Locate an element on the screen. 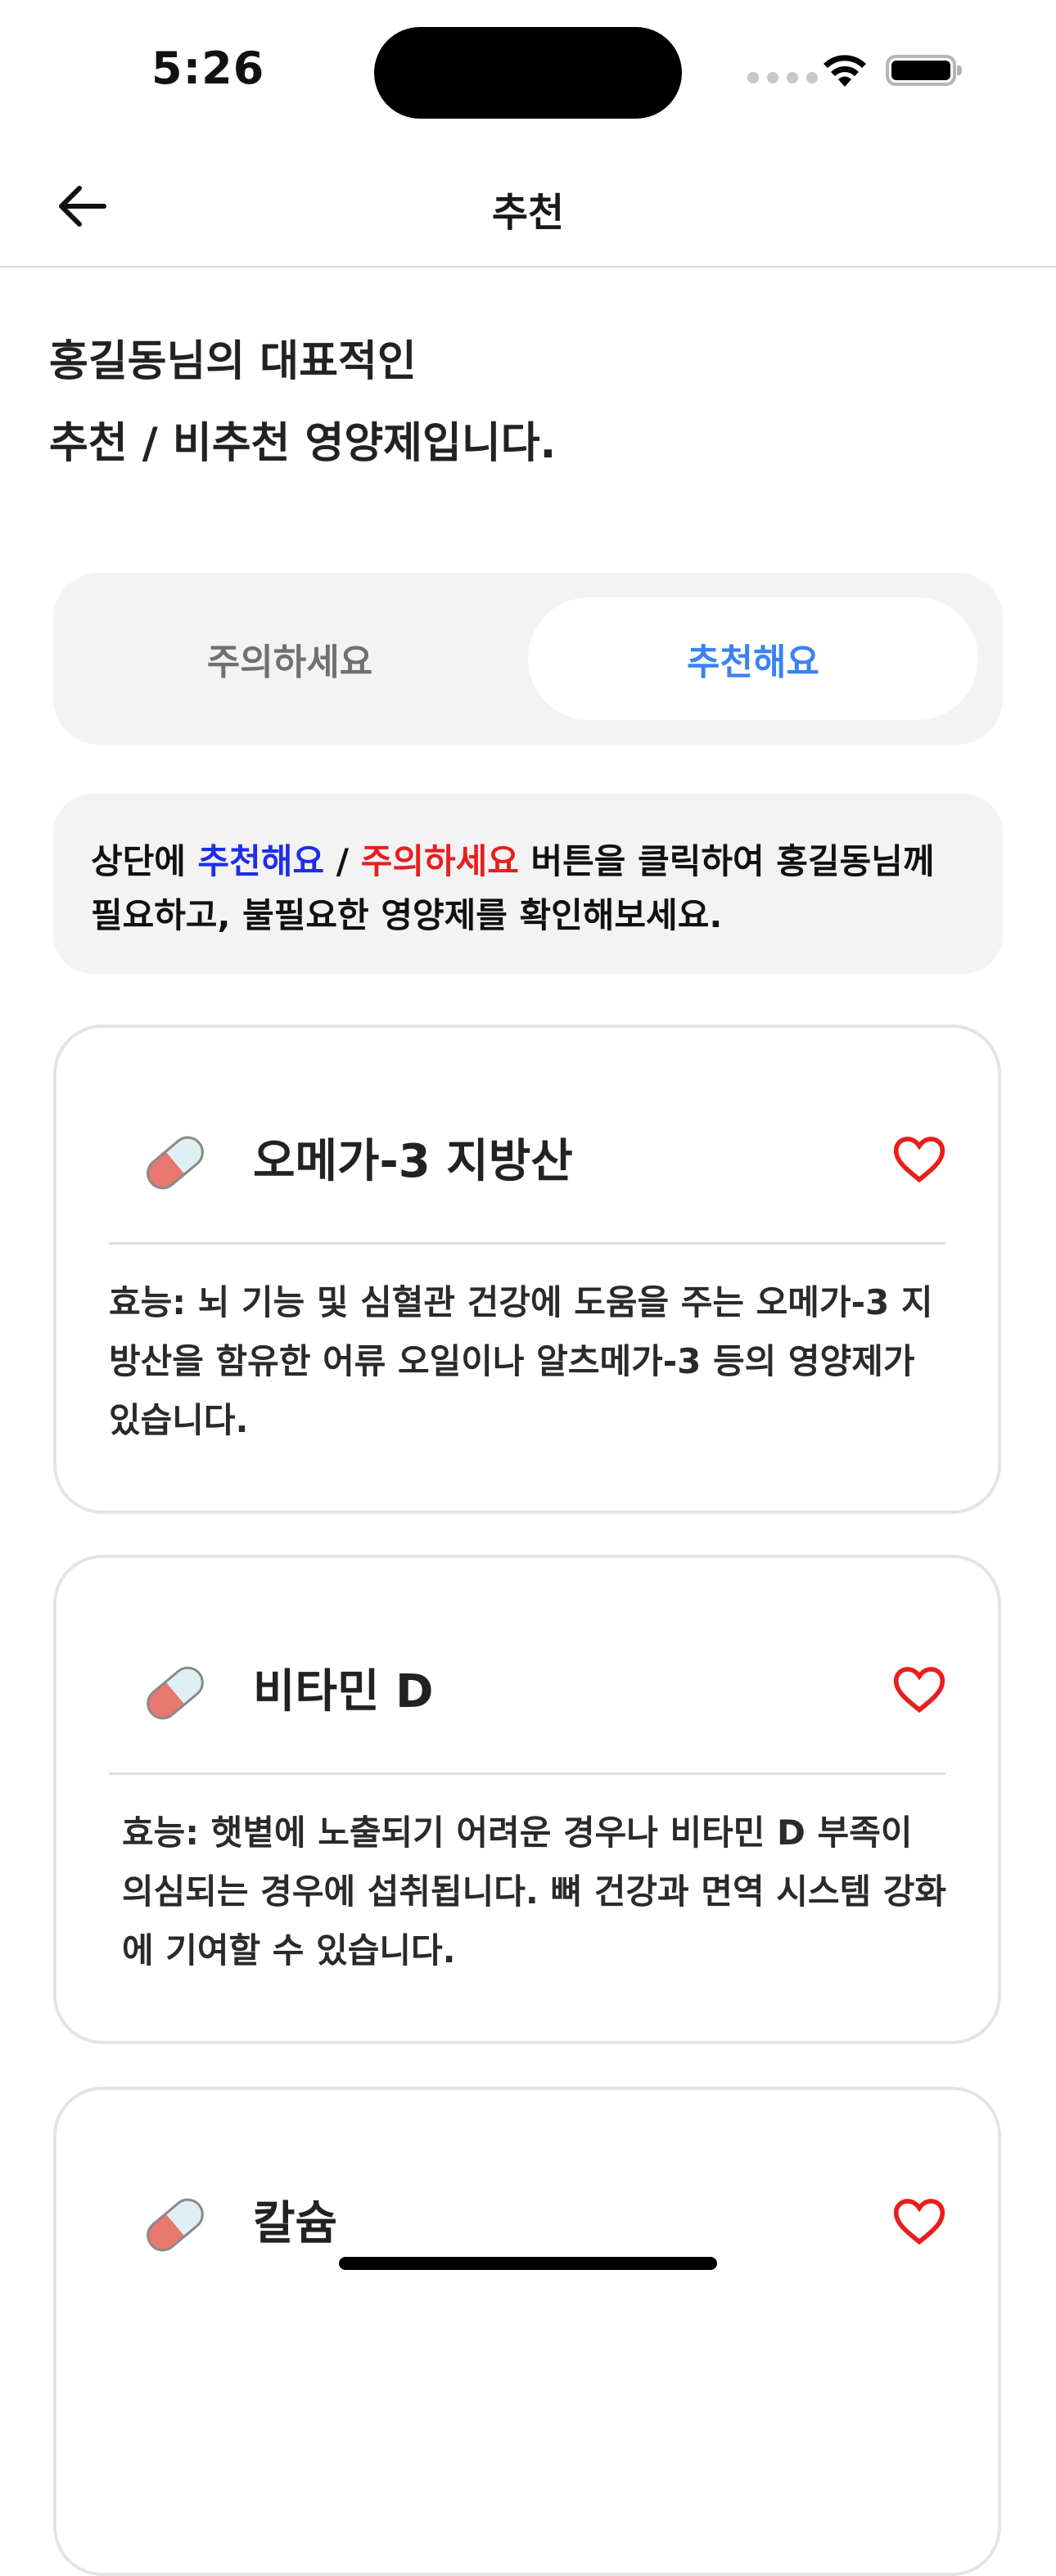  intro-line-2: 추천 / 비추천 영양제입니다. is located at coordinates (303, 444).